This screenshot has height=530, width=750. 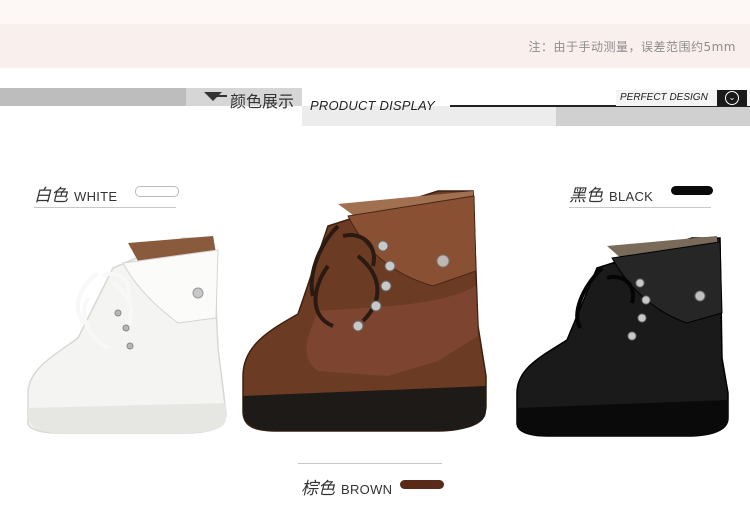 I want to click on color-name-en: BLACK, so click(x=631, y=196).